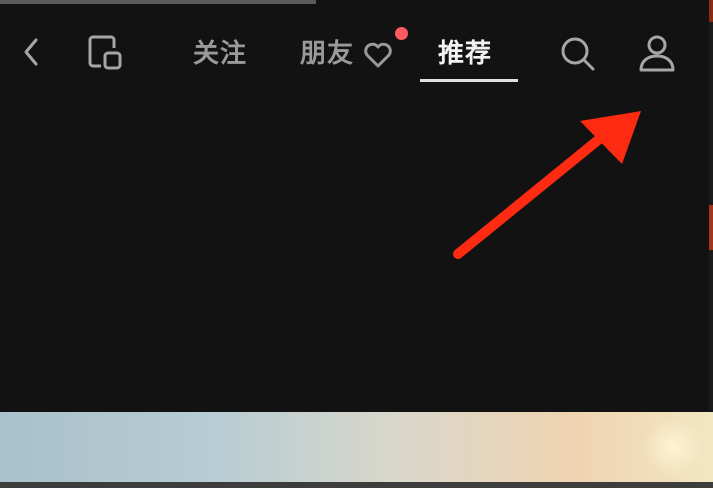 The height and width of the screenshot is (488, 713). What do you see at coordinates (711, 227) in the screenshot?
I see `edge-accent-mid` at bounding box center [711, 227].